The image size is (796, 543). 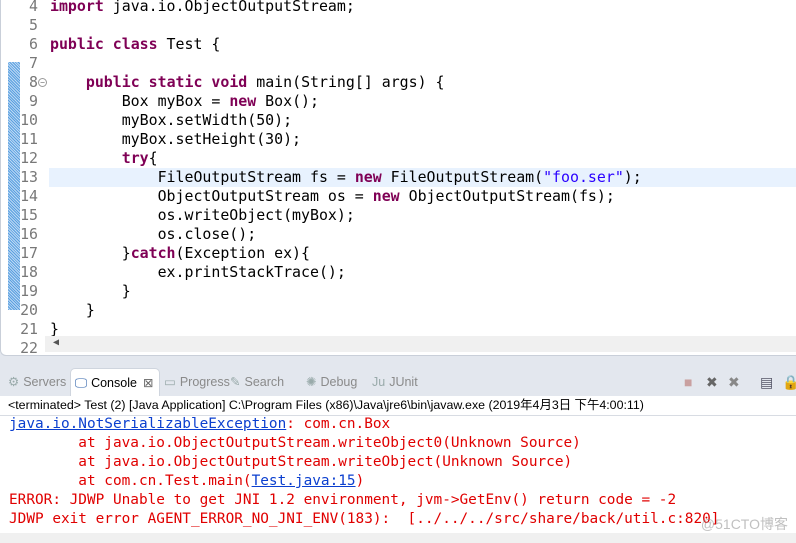 What do you see at coordinates (311, 382) in the screenshot?
I see `debug-icon: ✺` at bounding box center [311, 382].